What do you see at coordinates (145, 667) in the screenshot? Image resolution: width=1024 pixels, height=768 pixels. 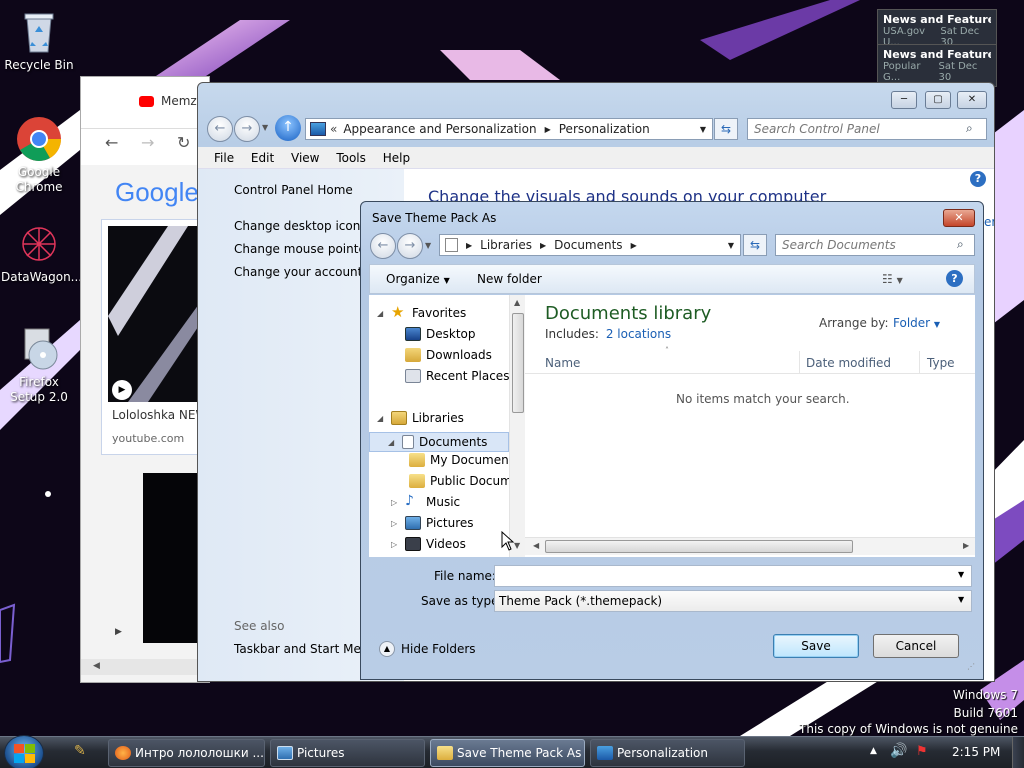 I see `horizontal-scrollbar: ◀` at bounding box center [145, 667].